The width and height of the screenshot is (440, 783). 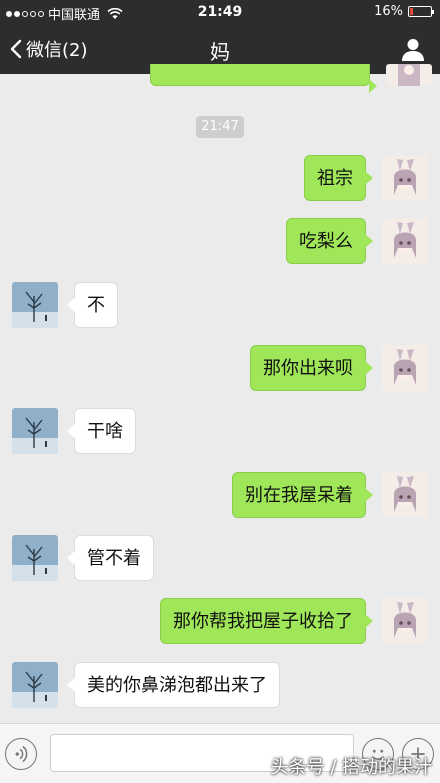 I want to click on battery-level-fill, so click(x=412, y=11).